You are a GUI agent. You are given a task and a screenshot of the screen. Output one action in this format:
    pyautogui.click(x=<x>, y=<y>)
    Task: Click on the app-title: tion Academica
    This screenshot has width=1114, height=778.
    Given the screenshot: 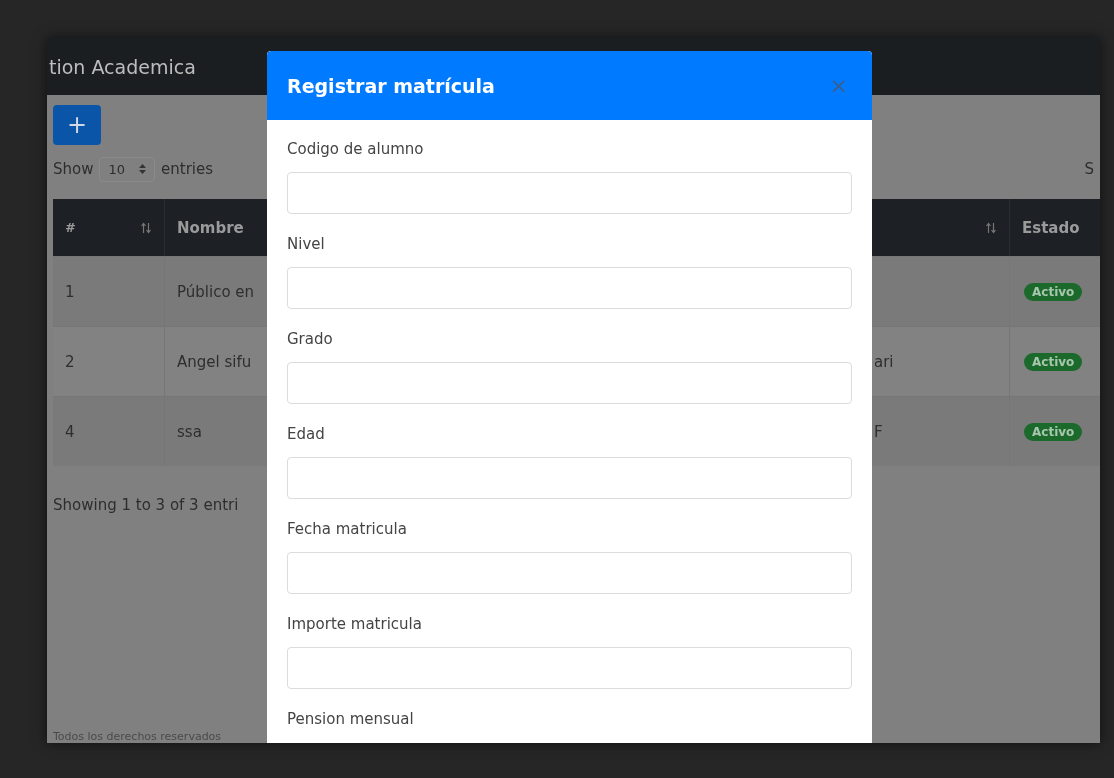 What is the action you would take?
    pyautogui.click(x=122, y=66)
    